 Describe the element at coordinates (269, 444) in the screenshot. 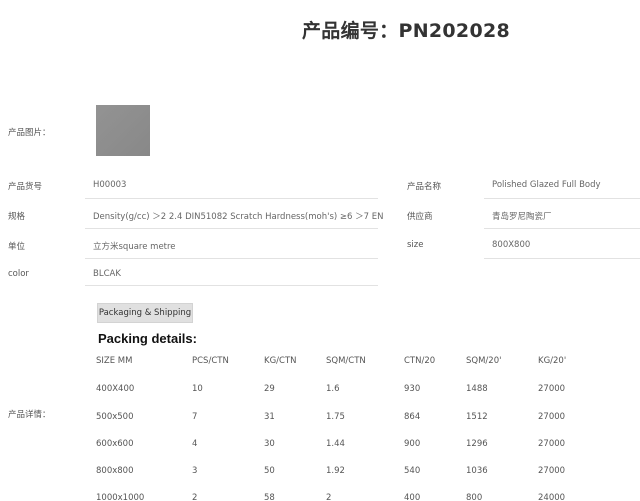

I see `table-cell-kg-ctn: 30` at that location.